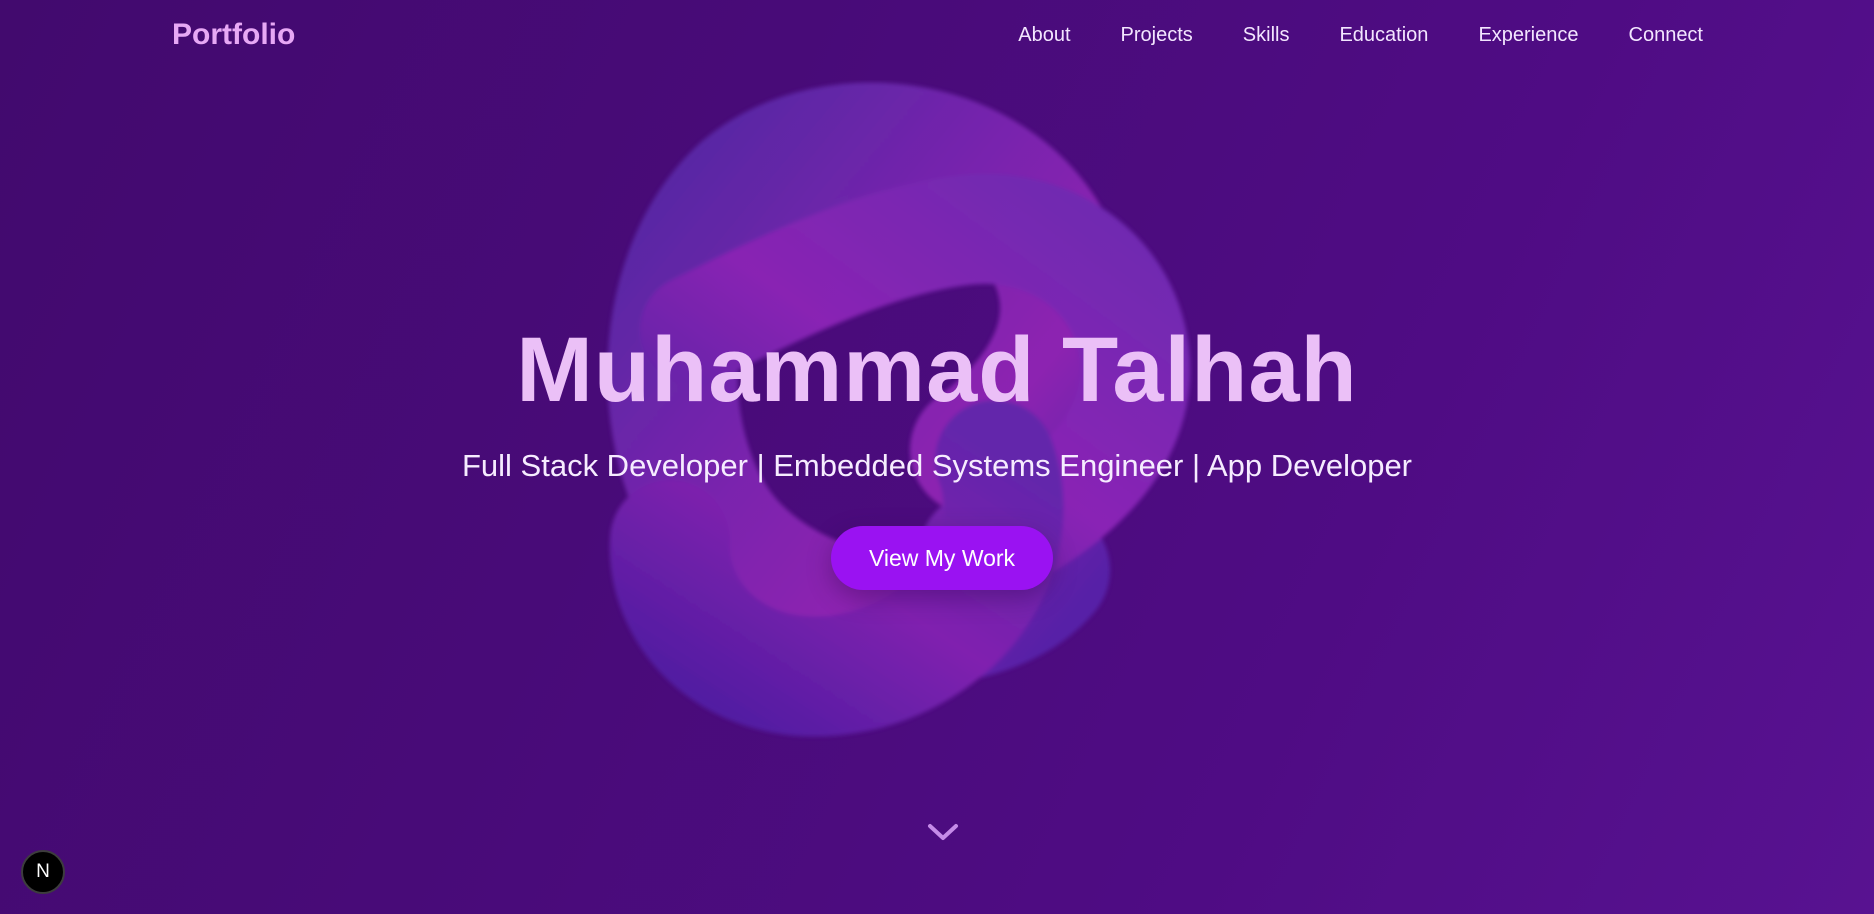 This screenshot has height=914, width=1874. Describe the element at coordinates (1044, 35) in the screenshot. I see `nav-link-about: About` at that location.